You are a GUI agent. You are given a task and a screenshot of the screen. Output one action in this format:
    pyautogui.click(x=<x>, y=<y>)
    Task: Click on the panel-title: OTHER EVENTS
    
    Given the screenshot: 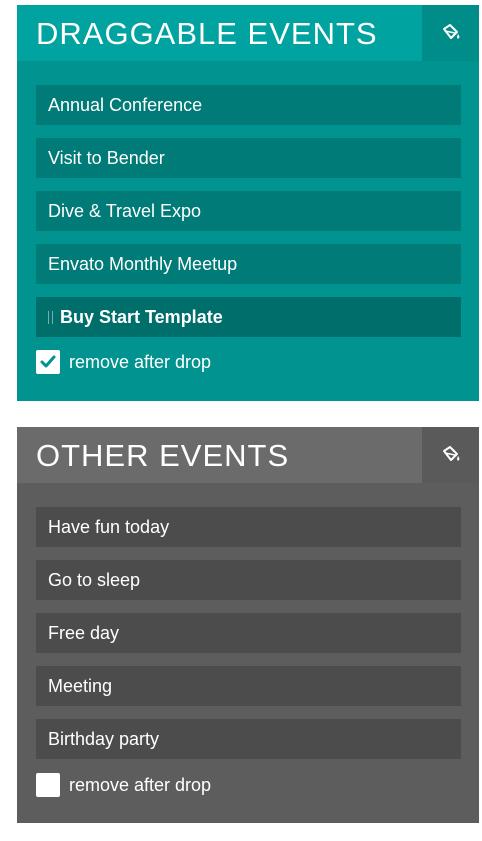 What is the action you would take?
    pyautogui.click(x=163, y=455)
    